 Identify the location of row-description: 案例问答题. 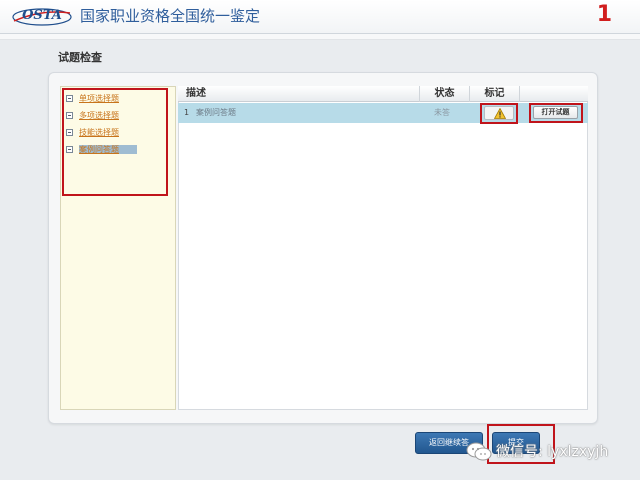
(216, 112).